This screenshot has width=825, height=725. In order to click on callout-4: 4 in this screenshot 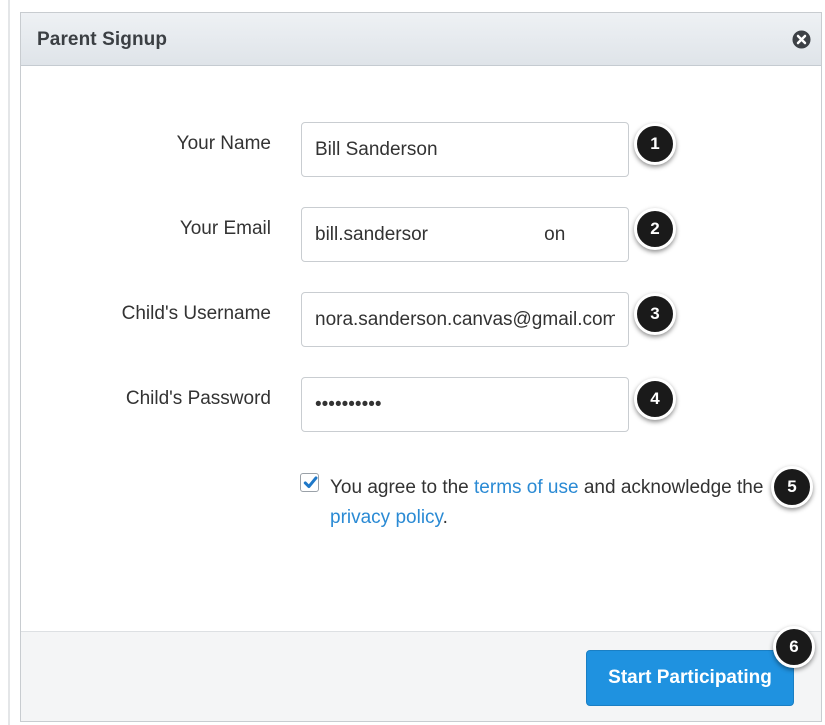, I will do `click(655, 399)`.